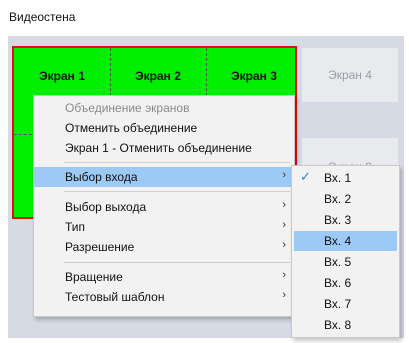  I want to click on menu-item-label: Вращение, so click(94, 277).